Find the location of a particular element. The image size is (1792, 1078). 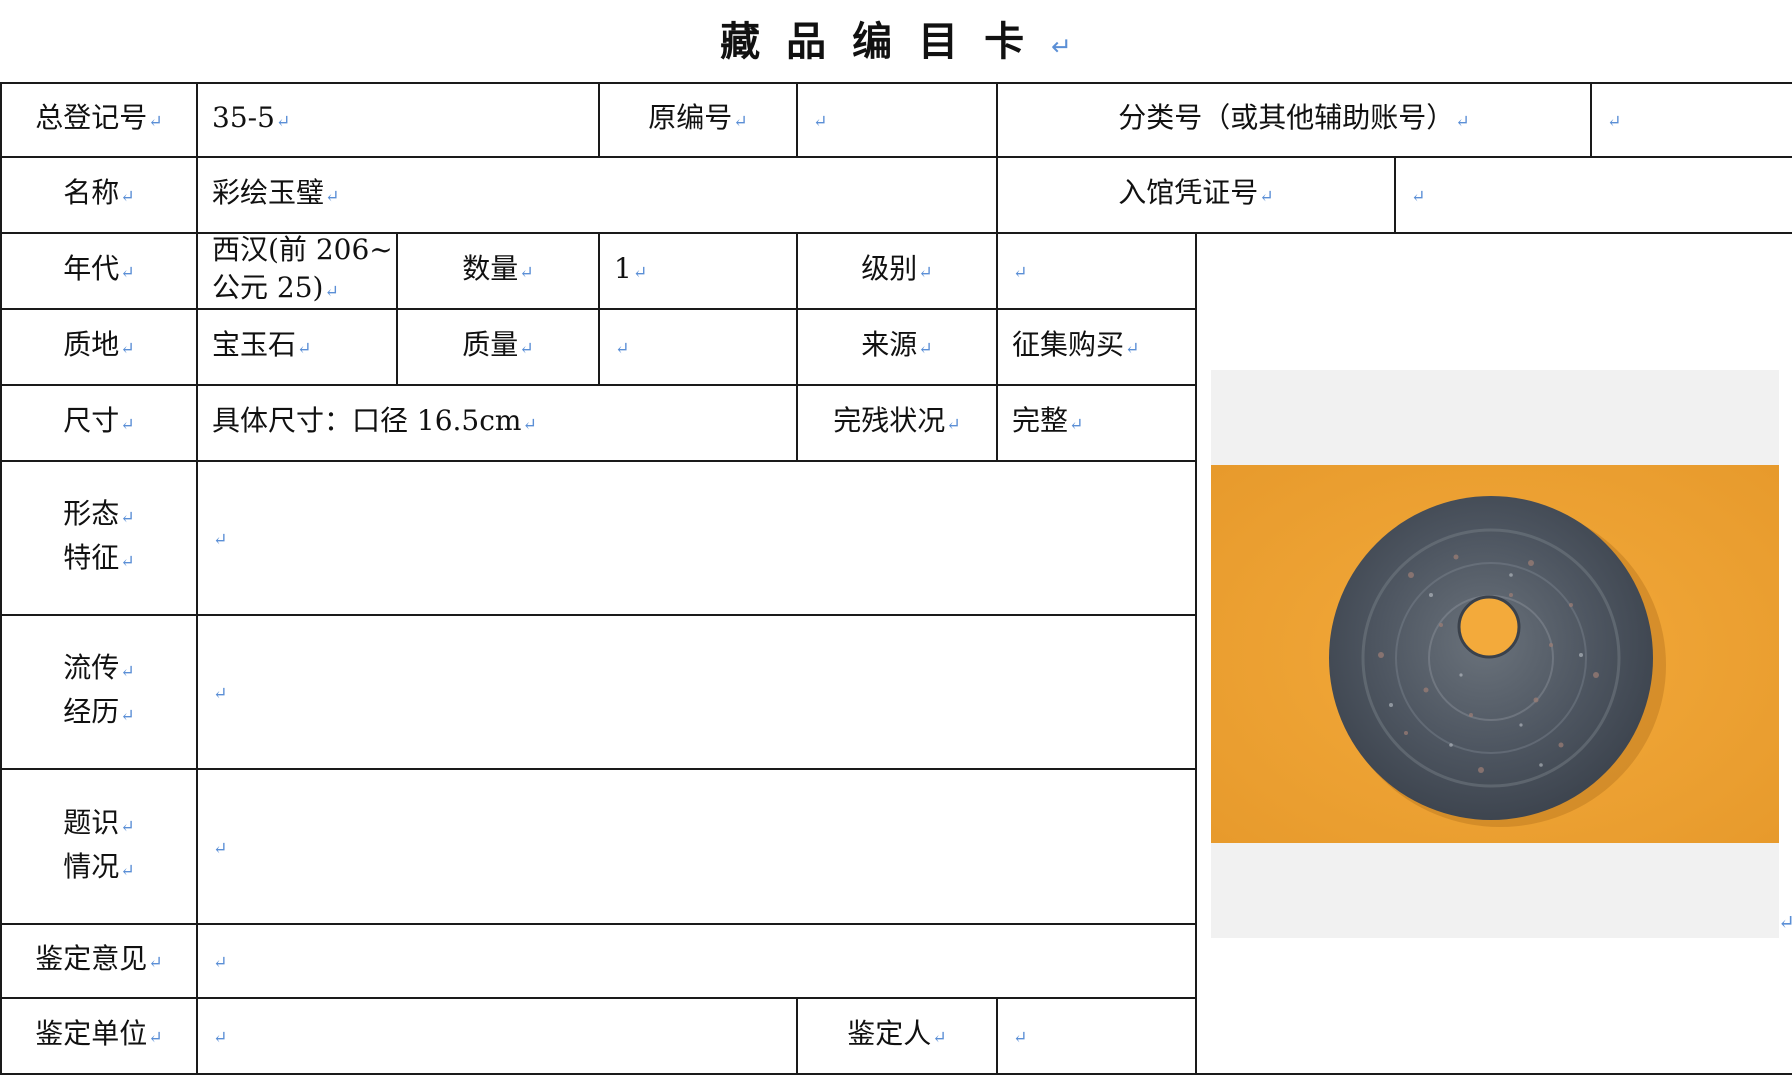

photo-column-divider is located at coordinates (1196, 653).